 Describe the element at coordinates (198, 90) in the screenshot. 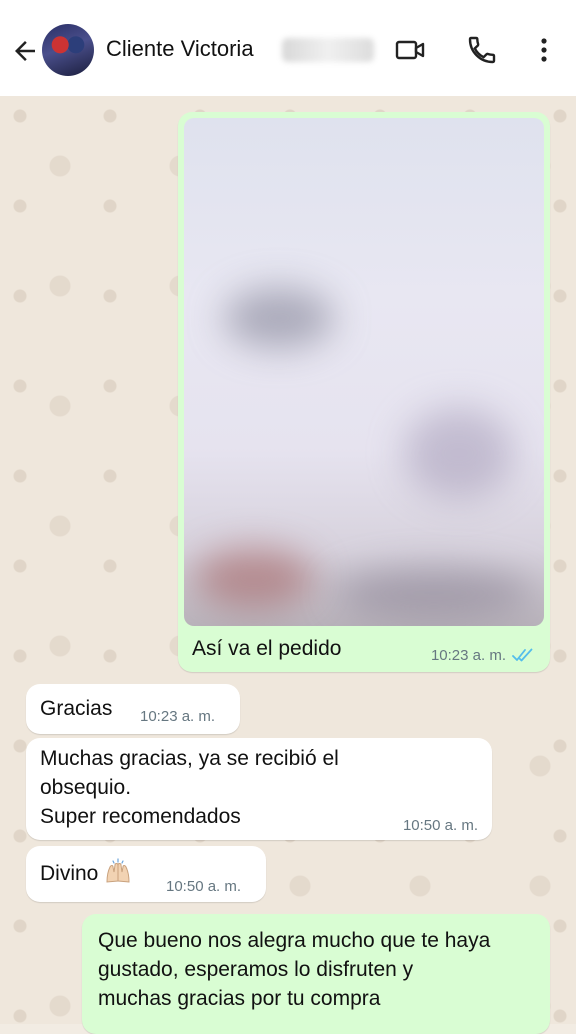

I see `previous-message-edge` at that location.